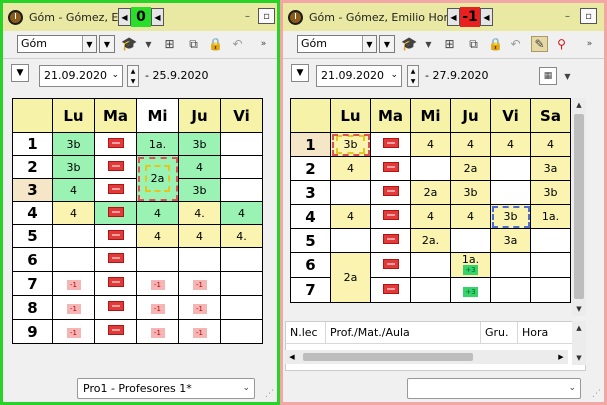  I want to click on date-picker: 21.09.2020 ⌄, so click(81, 76).